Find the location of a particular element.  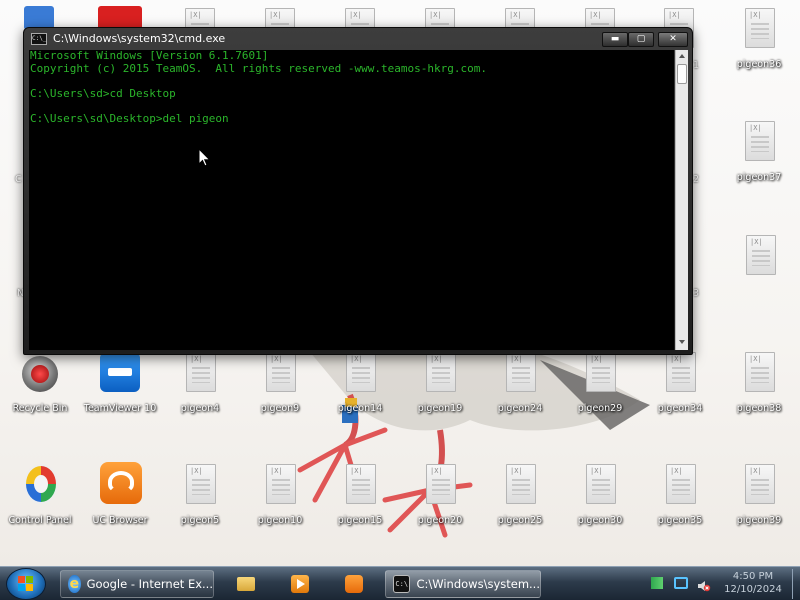

system-clock: 4:50 PM 12/10/2024 is located at coordinates (753, 583).